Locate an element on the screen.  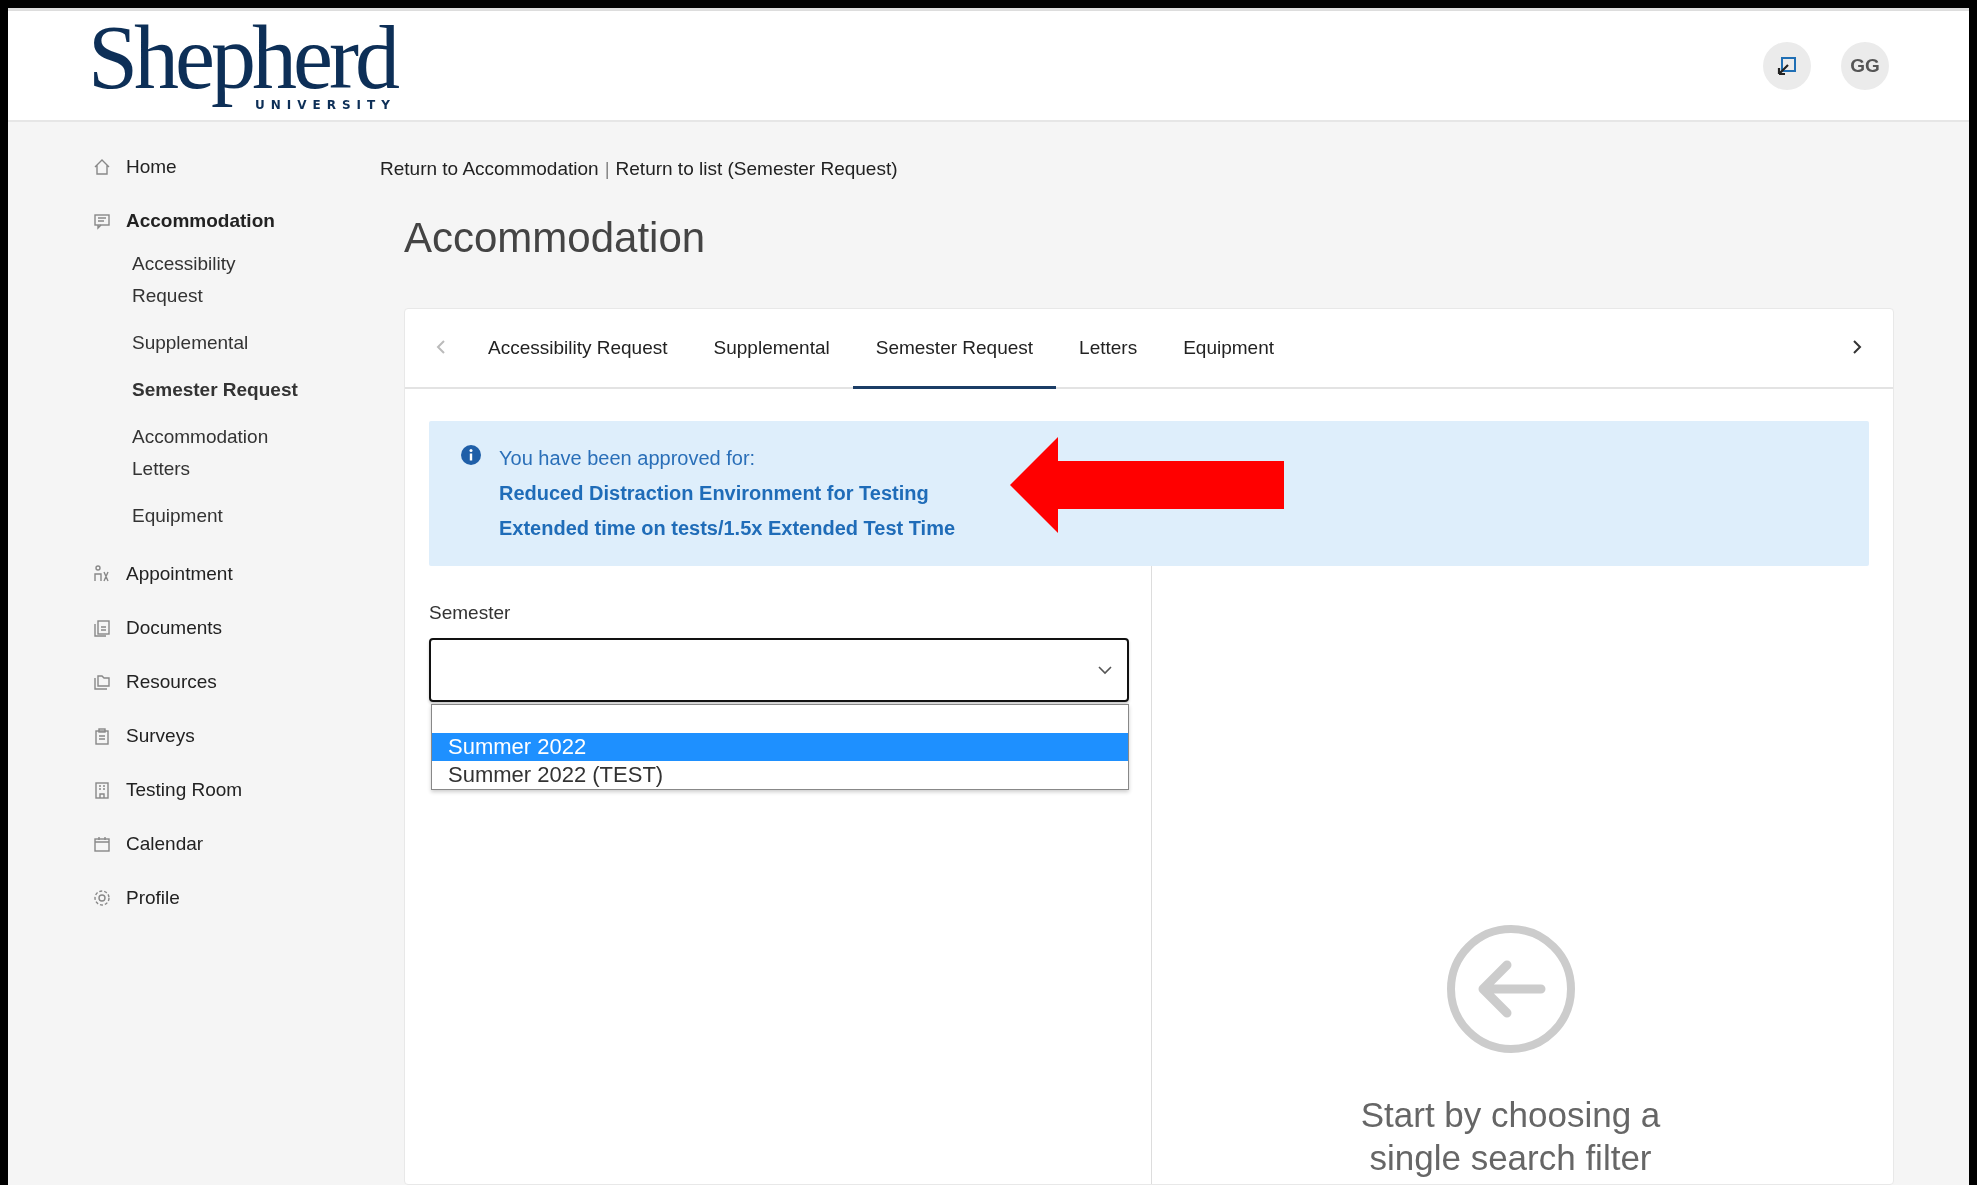
sidebar-item: Surveys is located at coordinates (232, 736).